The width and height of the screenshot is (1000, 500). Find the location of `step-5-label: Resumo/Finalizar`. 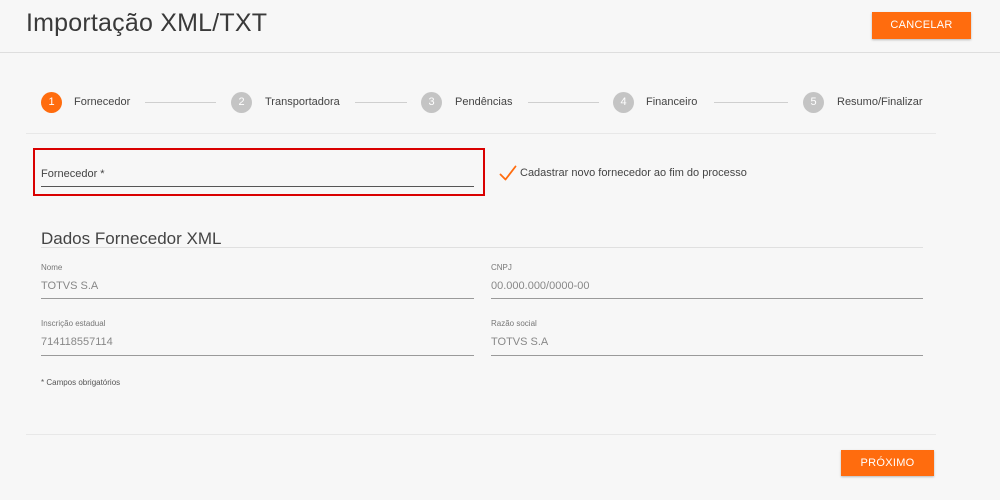

step-5-label: Resumo/Finalizar is located at coordinates (880, 102).